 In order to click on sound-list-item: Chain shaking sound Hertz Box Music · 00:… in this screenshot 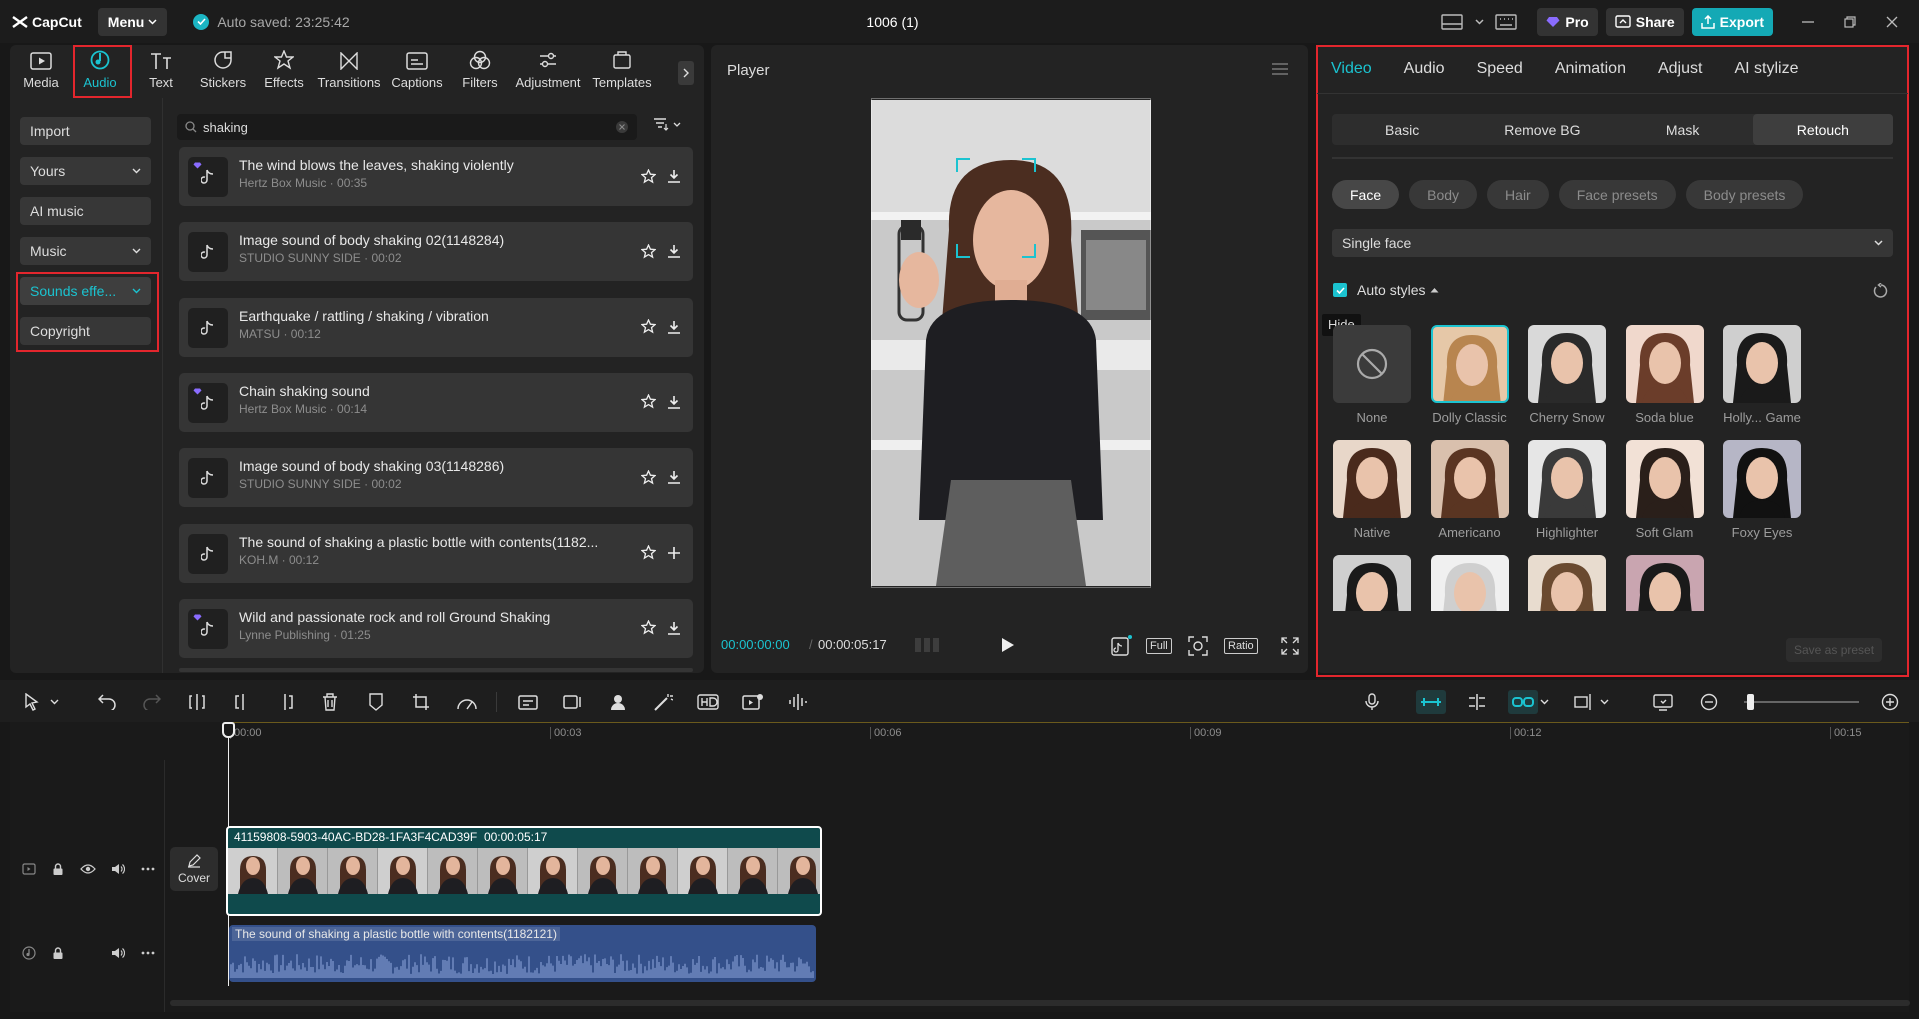, I will do `click(436, 402)`.